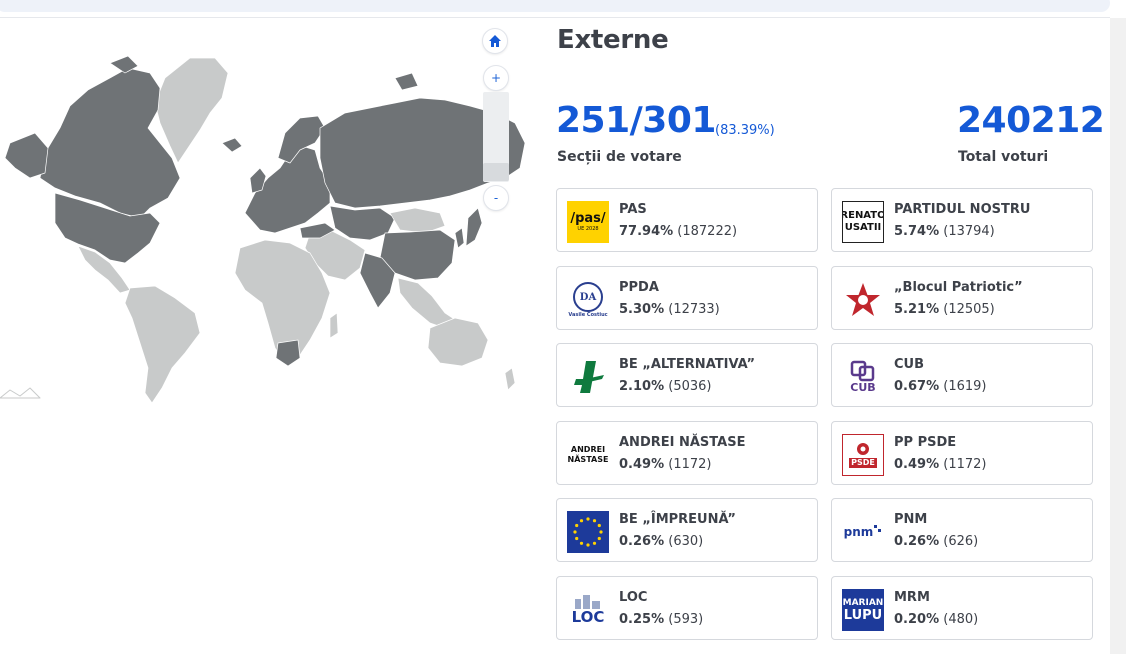 The height and width of the screenshot is (654, 1126). I want to click on sections-percent: (83.39%), so click(745, 130).